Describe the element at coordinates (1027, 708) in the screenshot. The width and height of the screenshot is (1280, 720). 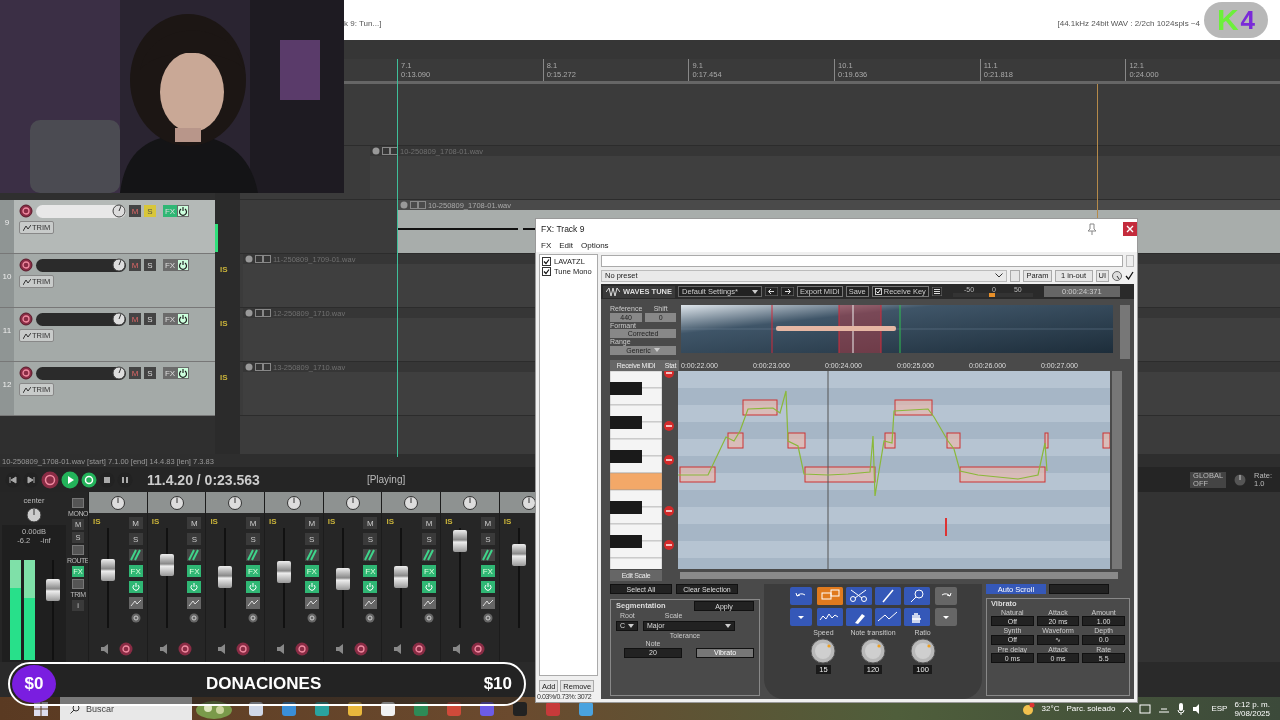
I see `weather-icon` at that location.